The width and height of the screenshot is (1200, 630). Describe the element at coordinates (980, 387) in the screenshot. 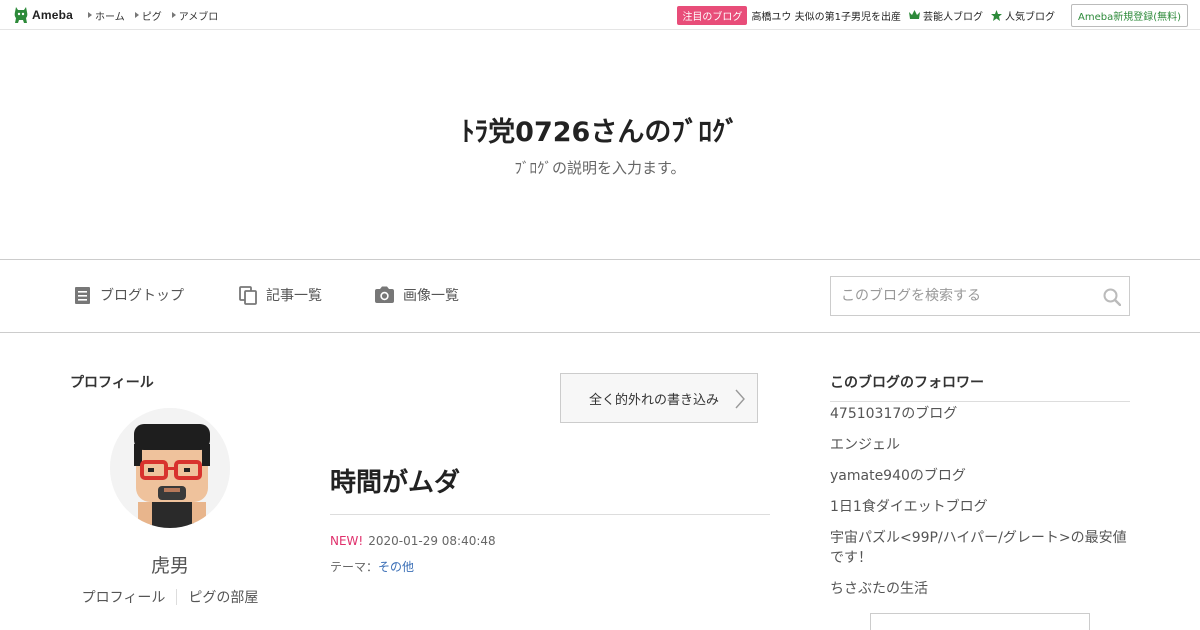

I see `followers-heading: このブログのフォロワー` at that location.